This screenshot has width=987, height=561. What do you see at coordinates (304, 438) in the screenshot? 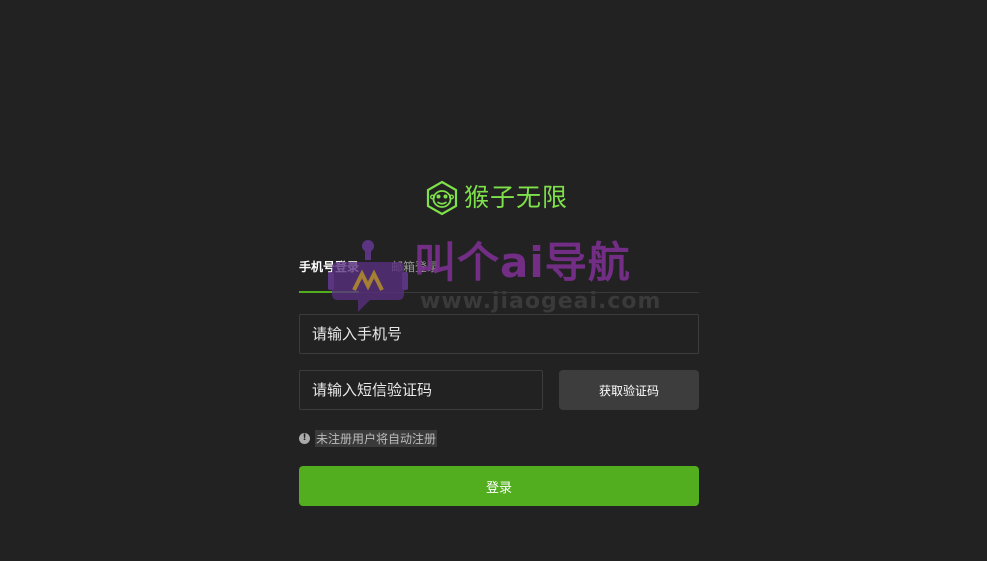
I see `info-icon: !` at bounding box center [304, 438].